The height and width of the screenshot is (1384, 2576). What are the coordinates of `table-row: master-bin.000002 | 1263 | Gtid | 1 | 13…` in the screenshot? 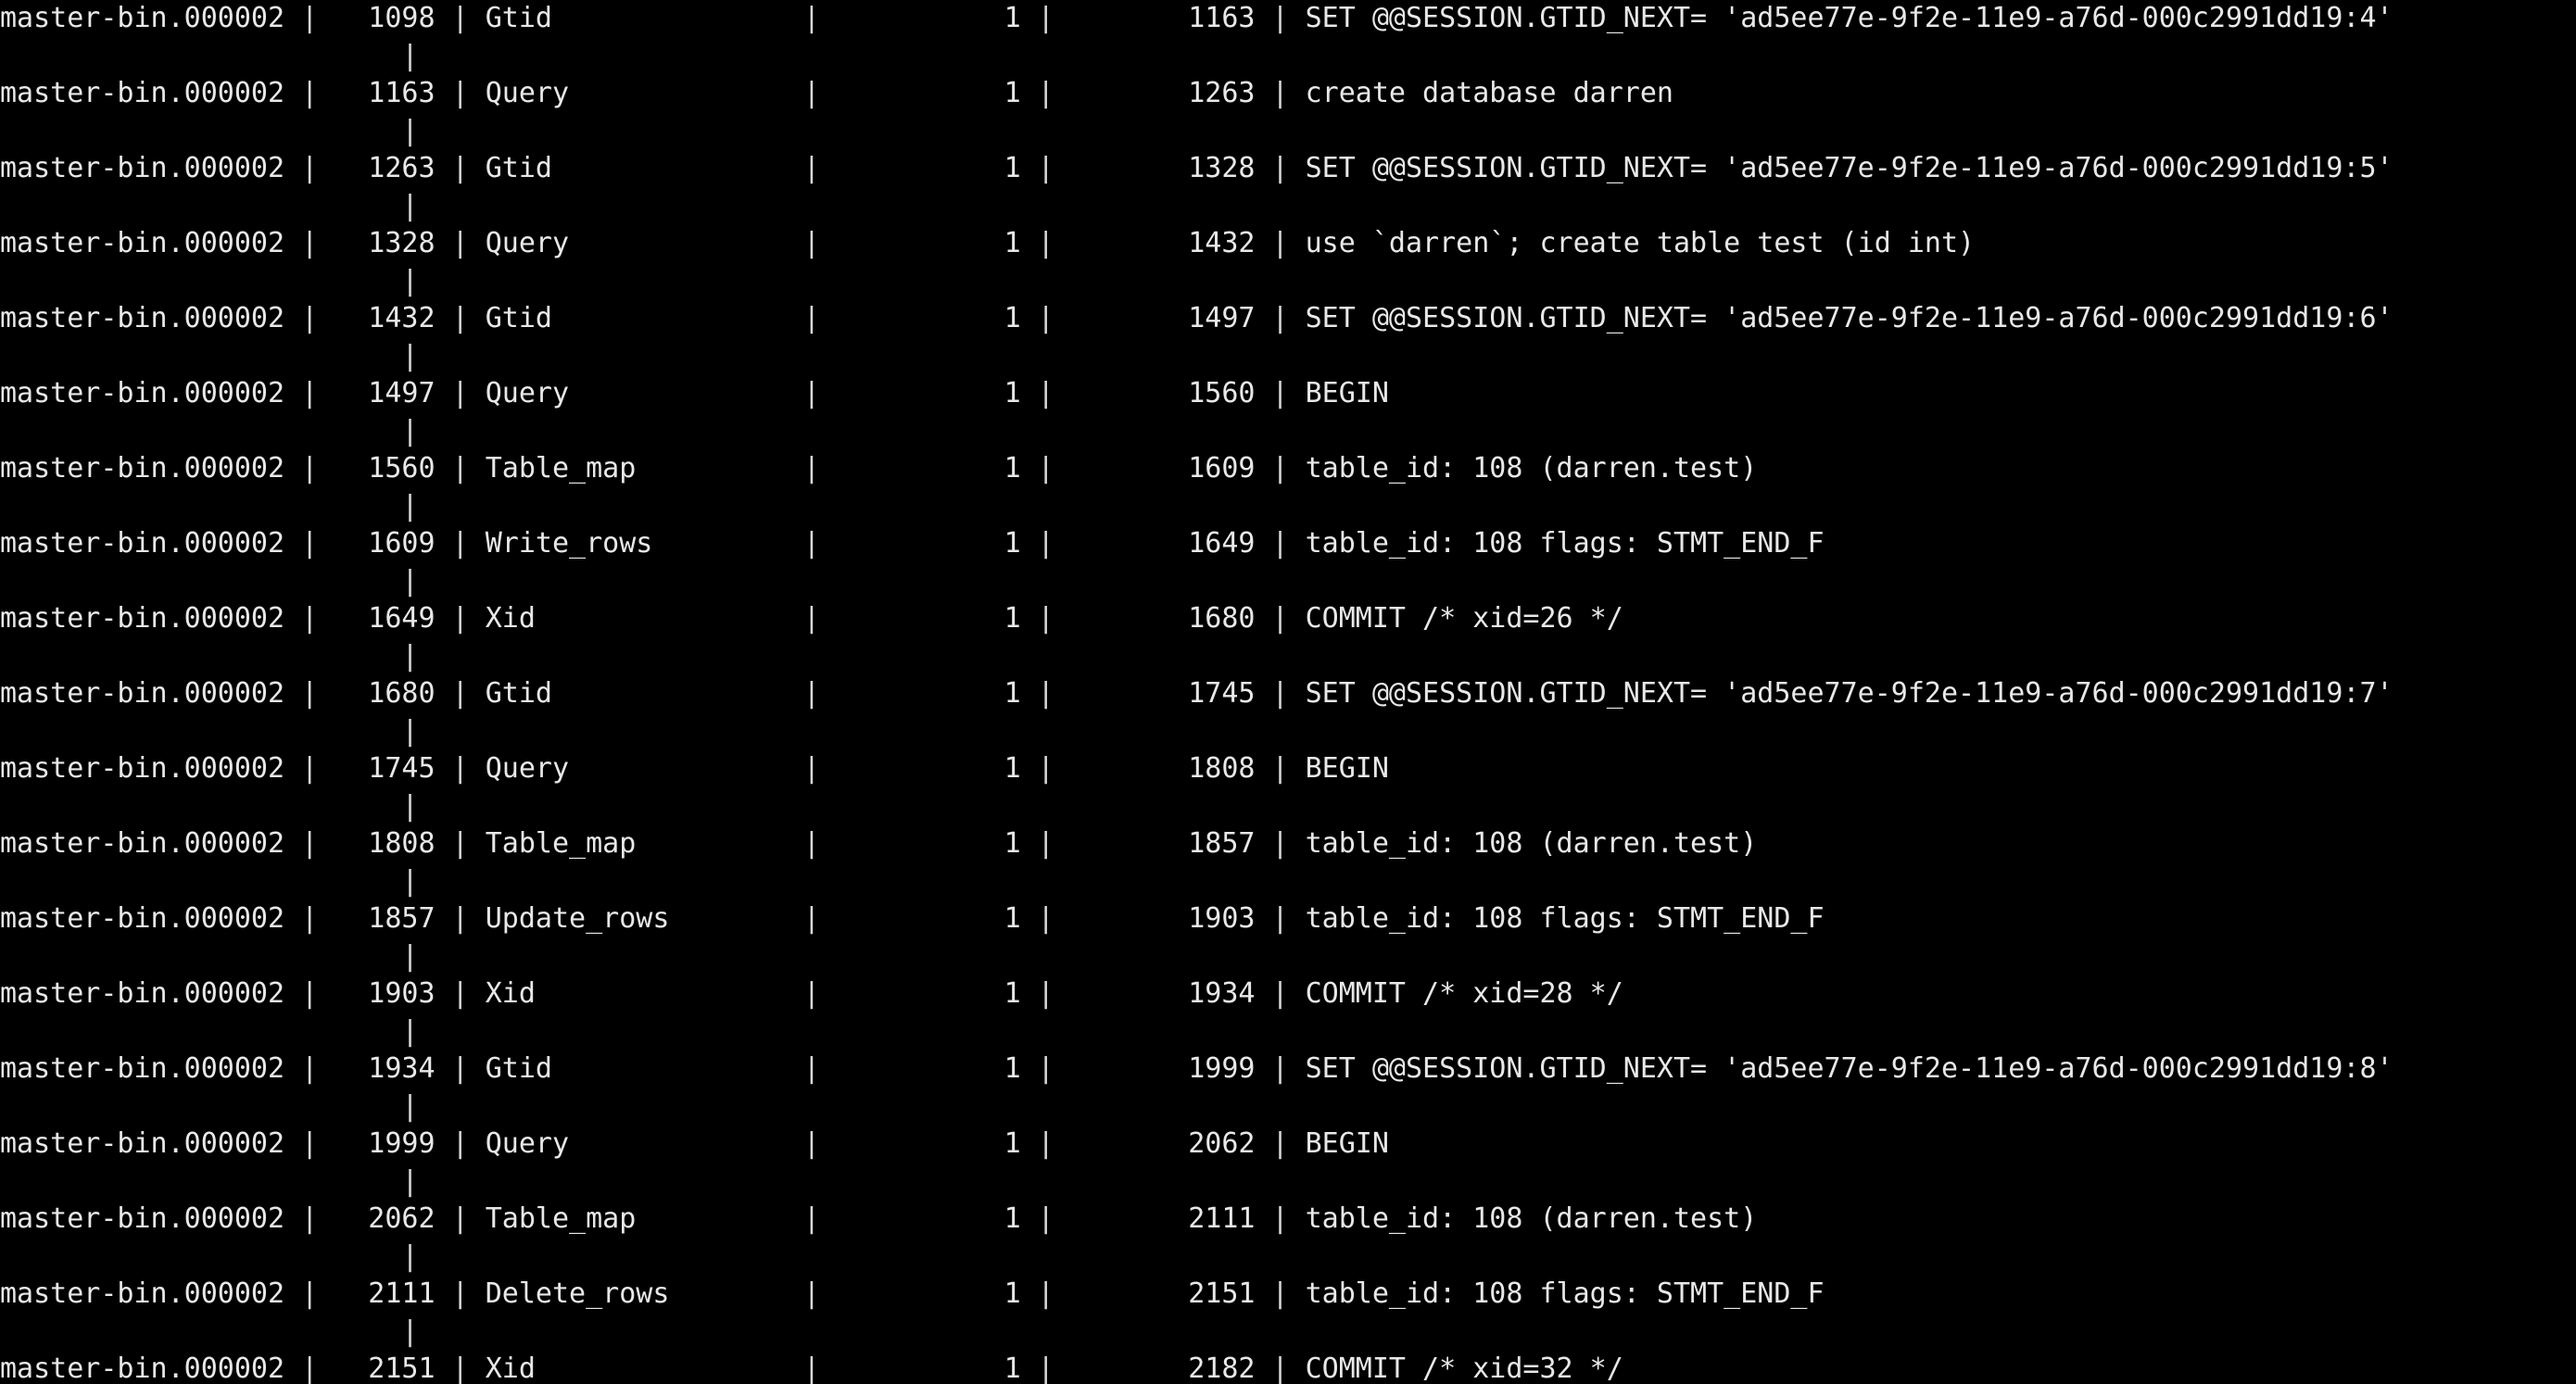 It's located at (1288, 187).